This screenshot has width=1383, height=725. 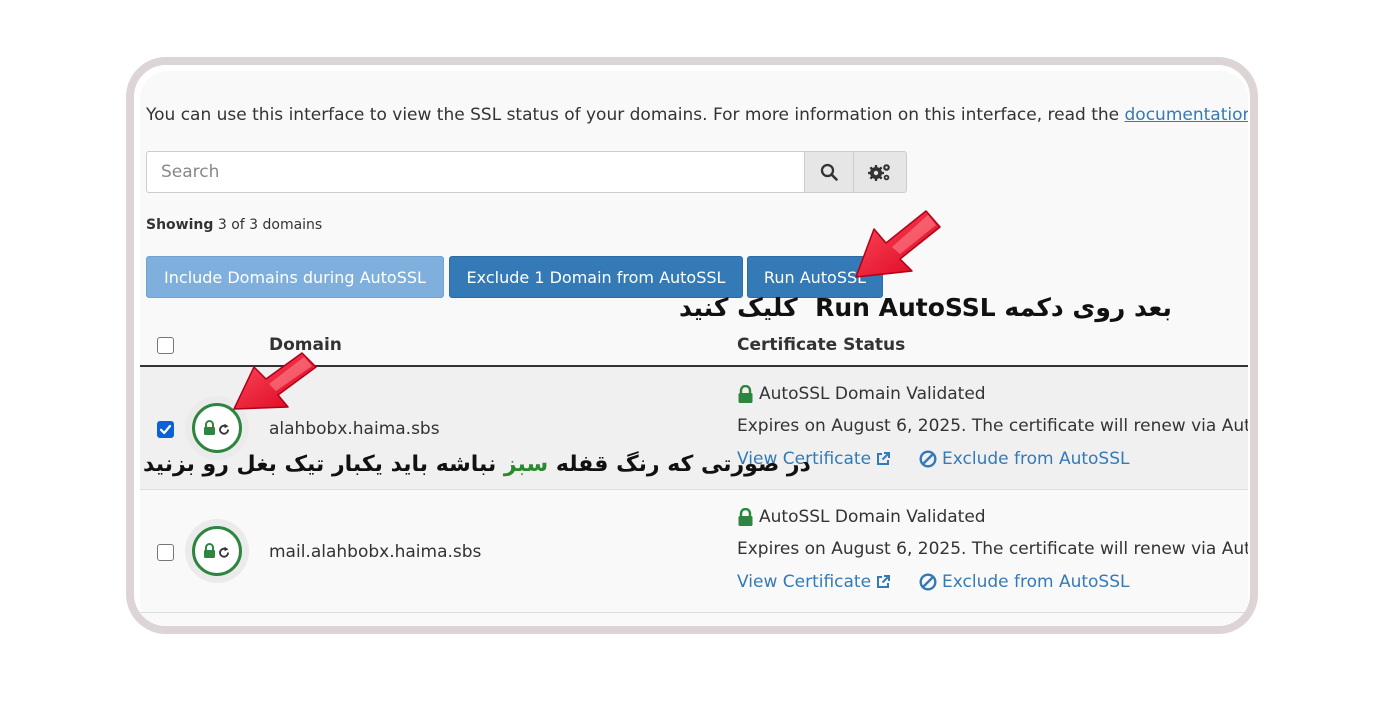 I want to click on settings-button, so click(x=880, y=172).